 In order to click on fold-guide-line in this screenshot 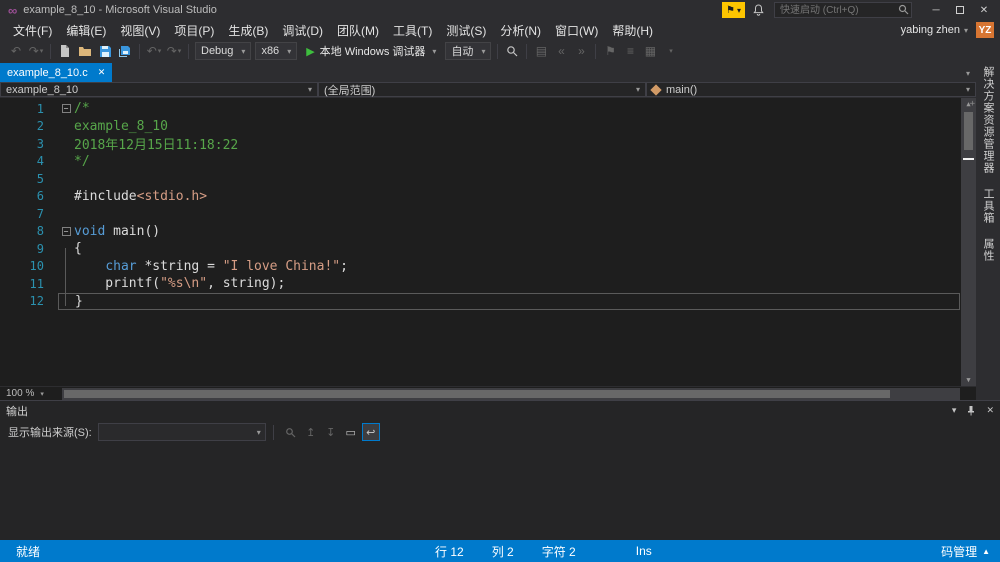, I will do `click(65, 277)`.